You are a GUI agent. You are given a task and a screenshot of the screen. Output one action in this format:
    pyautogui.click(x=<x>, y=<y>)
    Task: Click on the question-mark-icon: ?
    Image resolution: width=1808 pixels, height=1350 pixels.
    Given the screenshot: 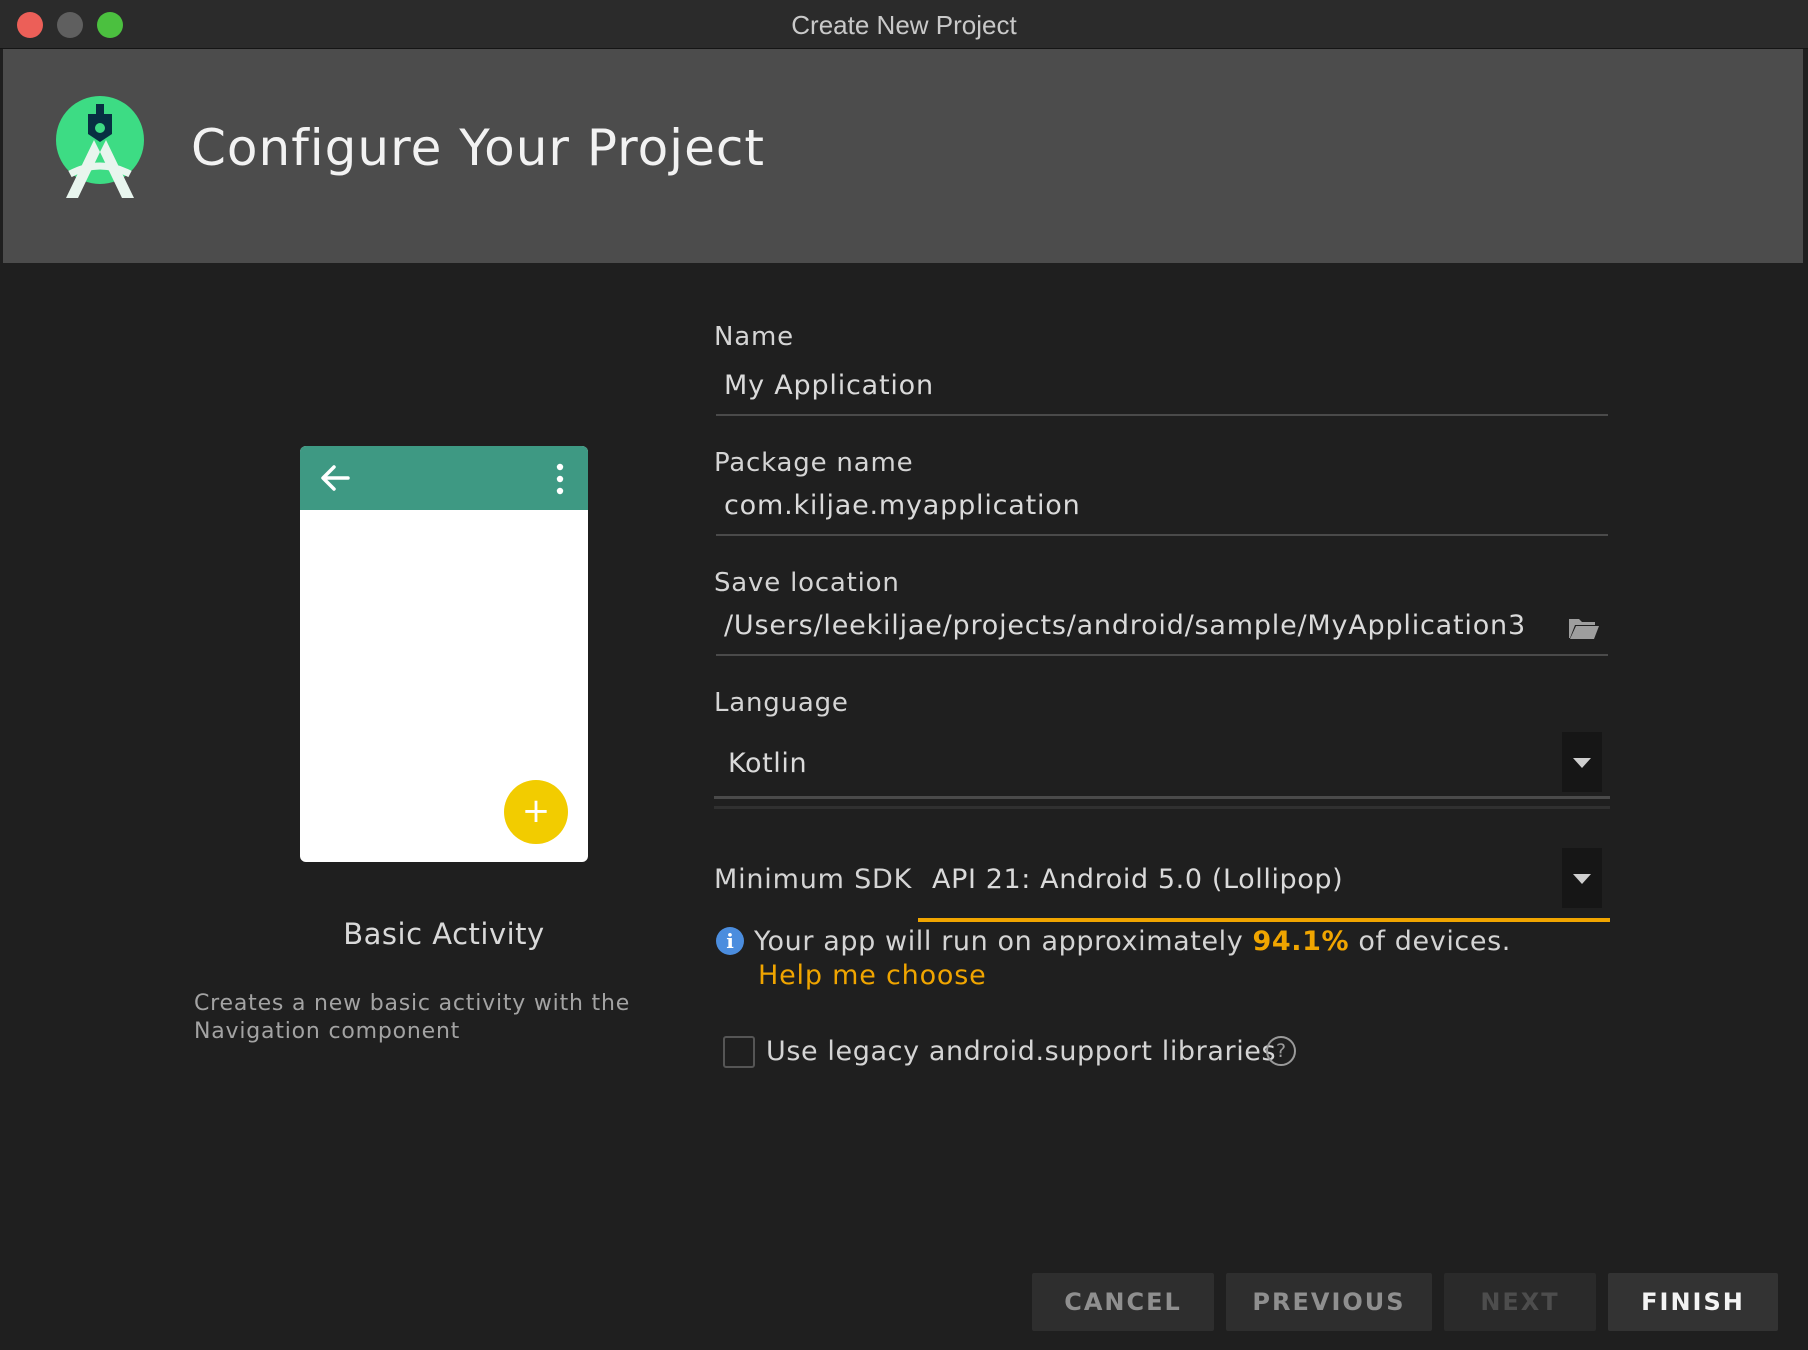 What is the action you would take?
    pyautogui.click(x=1281, y=1051)
    